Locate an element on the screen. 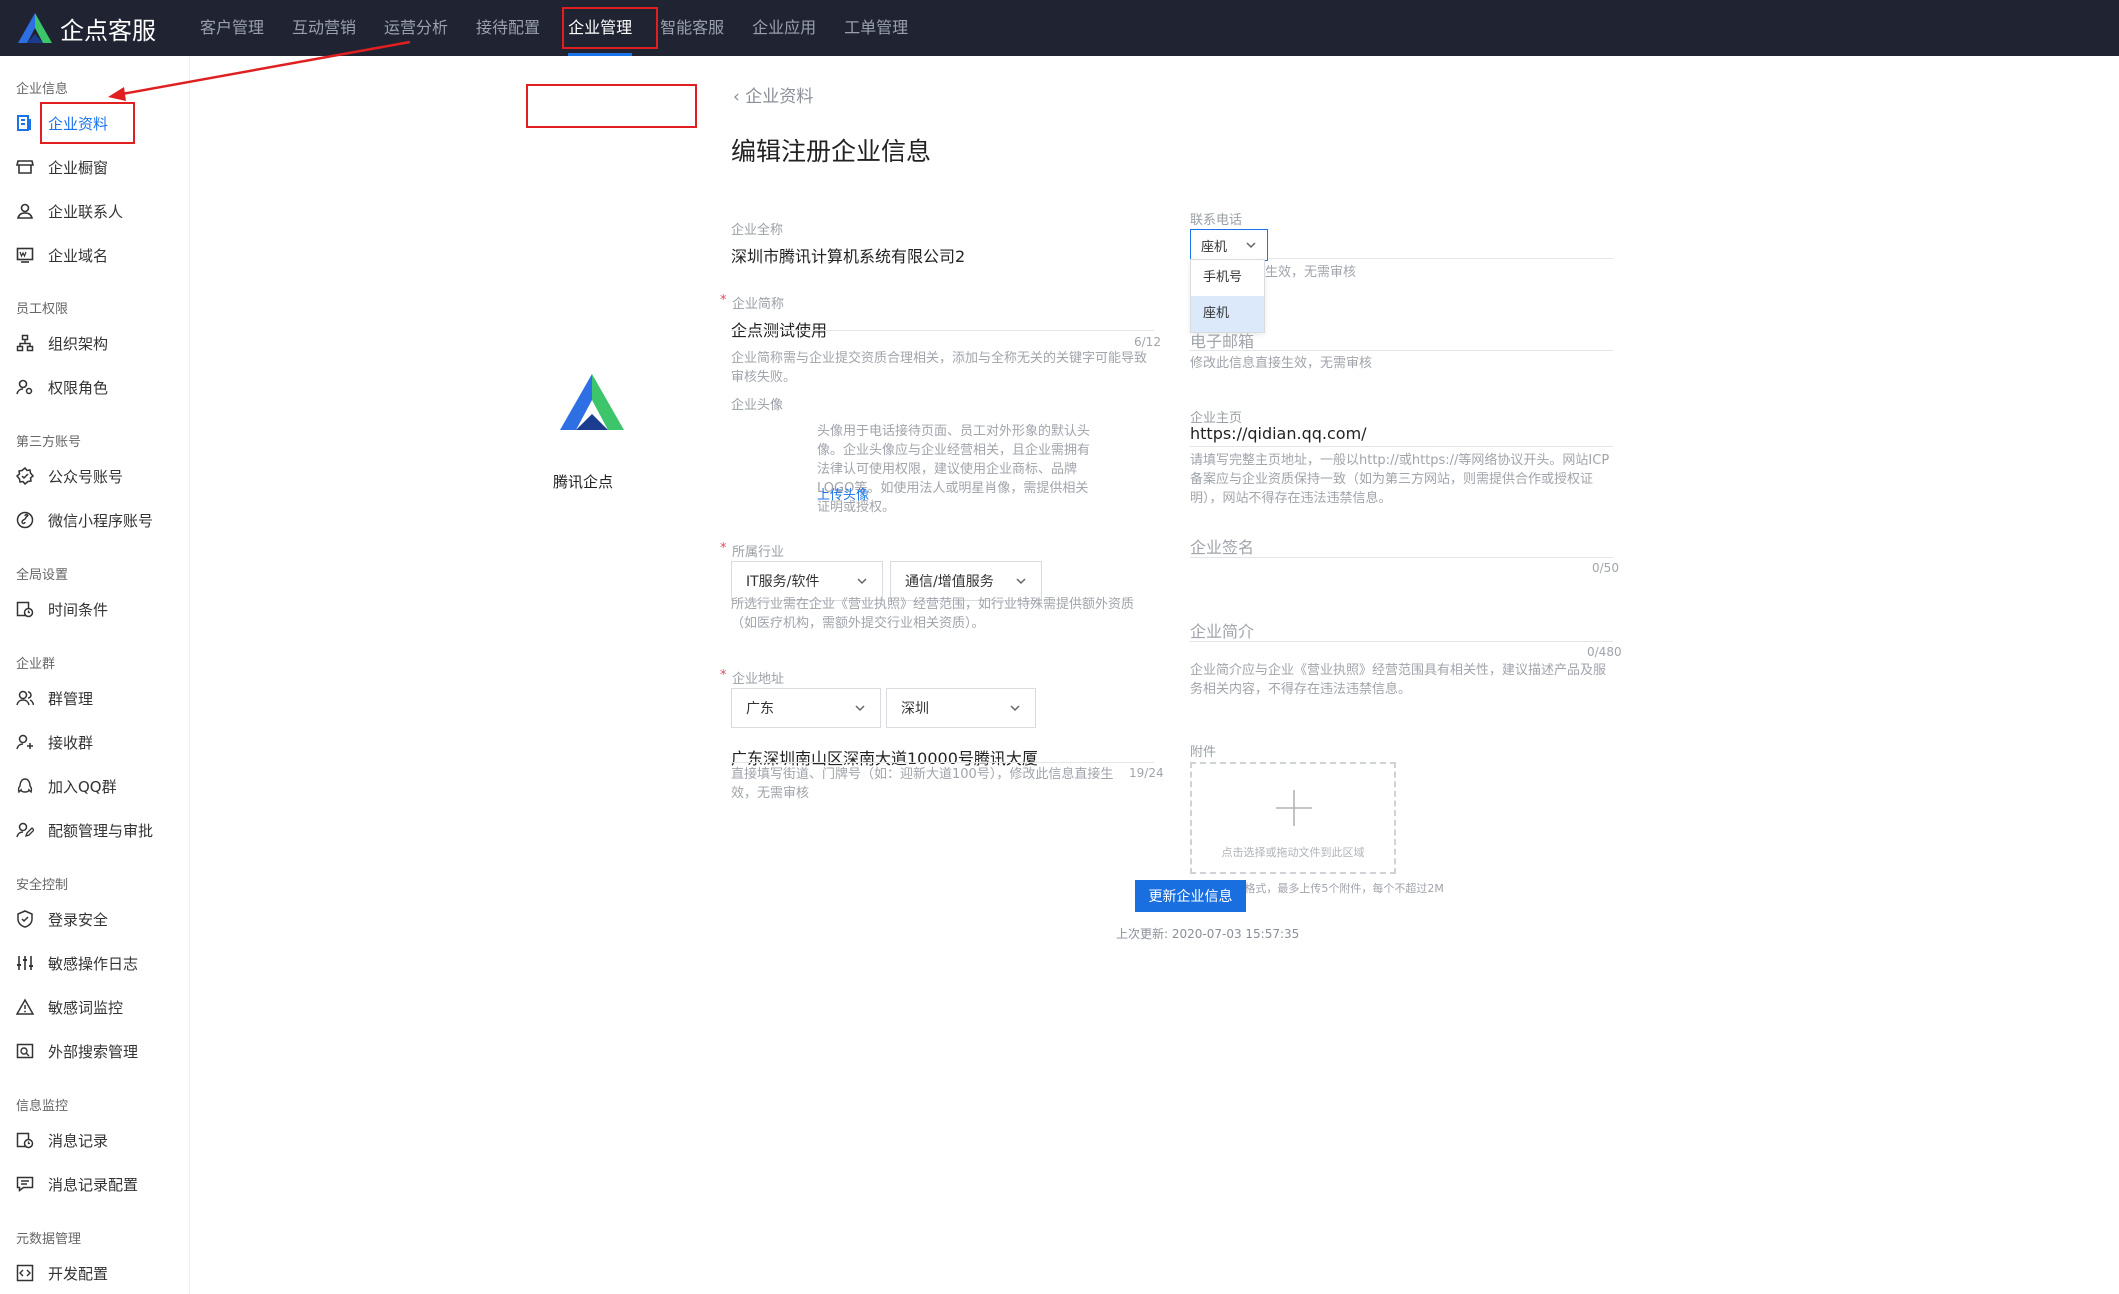 Image resolution: width=2119 pixels, height=1294 pixels. signature-input: 企业签名 is located at coordinates (1222, 546).